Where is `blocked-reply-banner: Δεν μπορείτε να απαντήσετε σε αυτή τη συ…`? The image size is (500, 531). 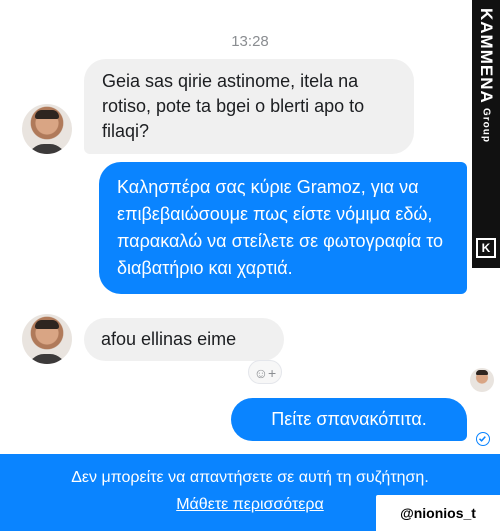
blocked-reply-banner: Δεν μπορείτε να απαντήσετε σε αυτή τη συ… is located at coordinates (250, 492).